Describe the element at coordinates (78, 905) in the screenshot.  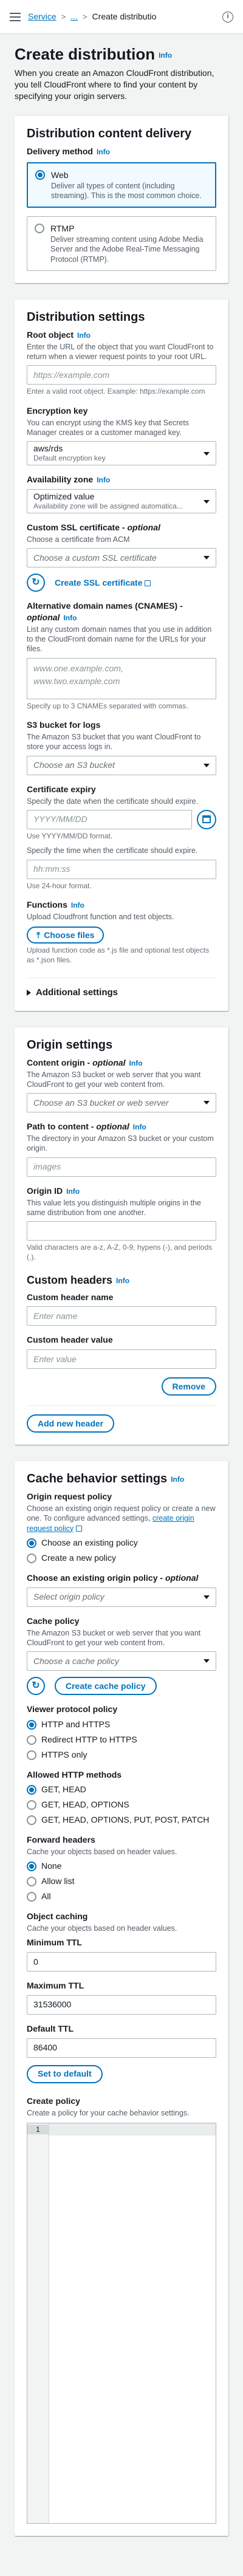
I see `functions-info-link: Info` at that location.